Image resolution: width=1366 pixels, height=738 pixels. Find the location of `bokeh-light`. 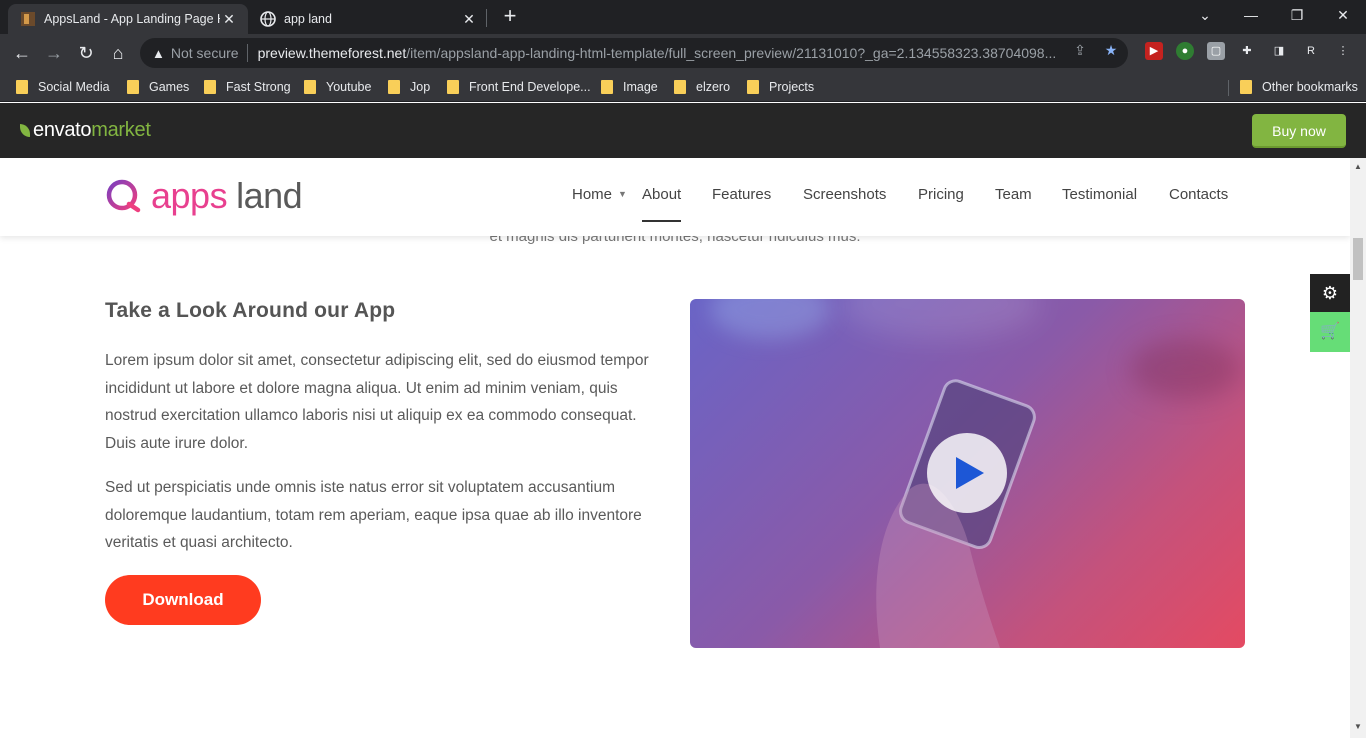

bokeh-light is located at coordinates (940, 319).